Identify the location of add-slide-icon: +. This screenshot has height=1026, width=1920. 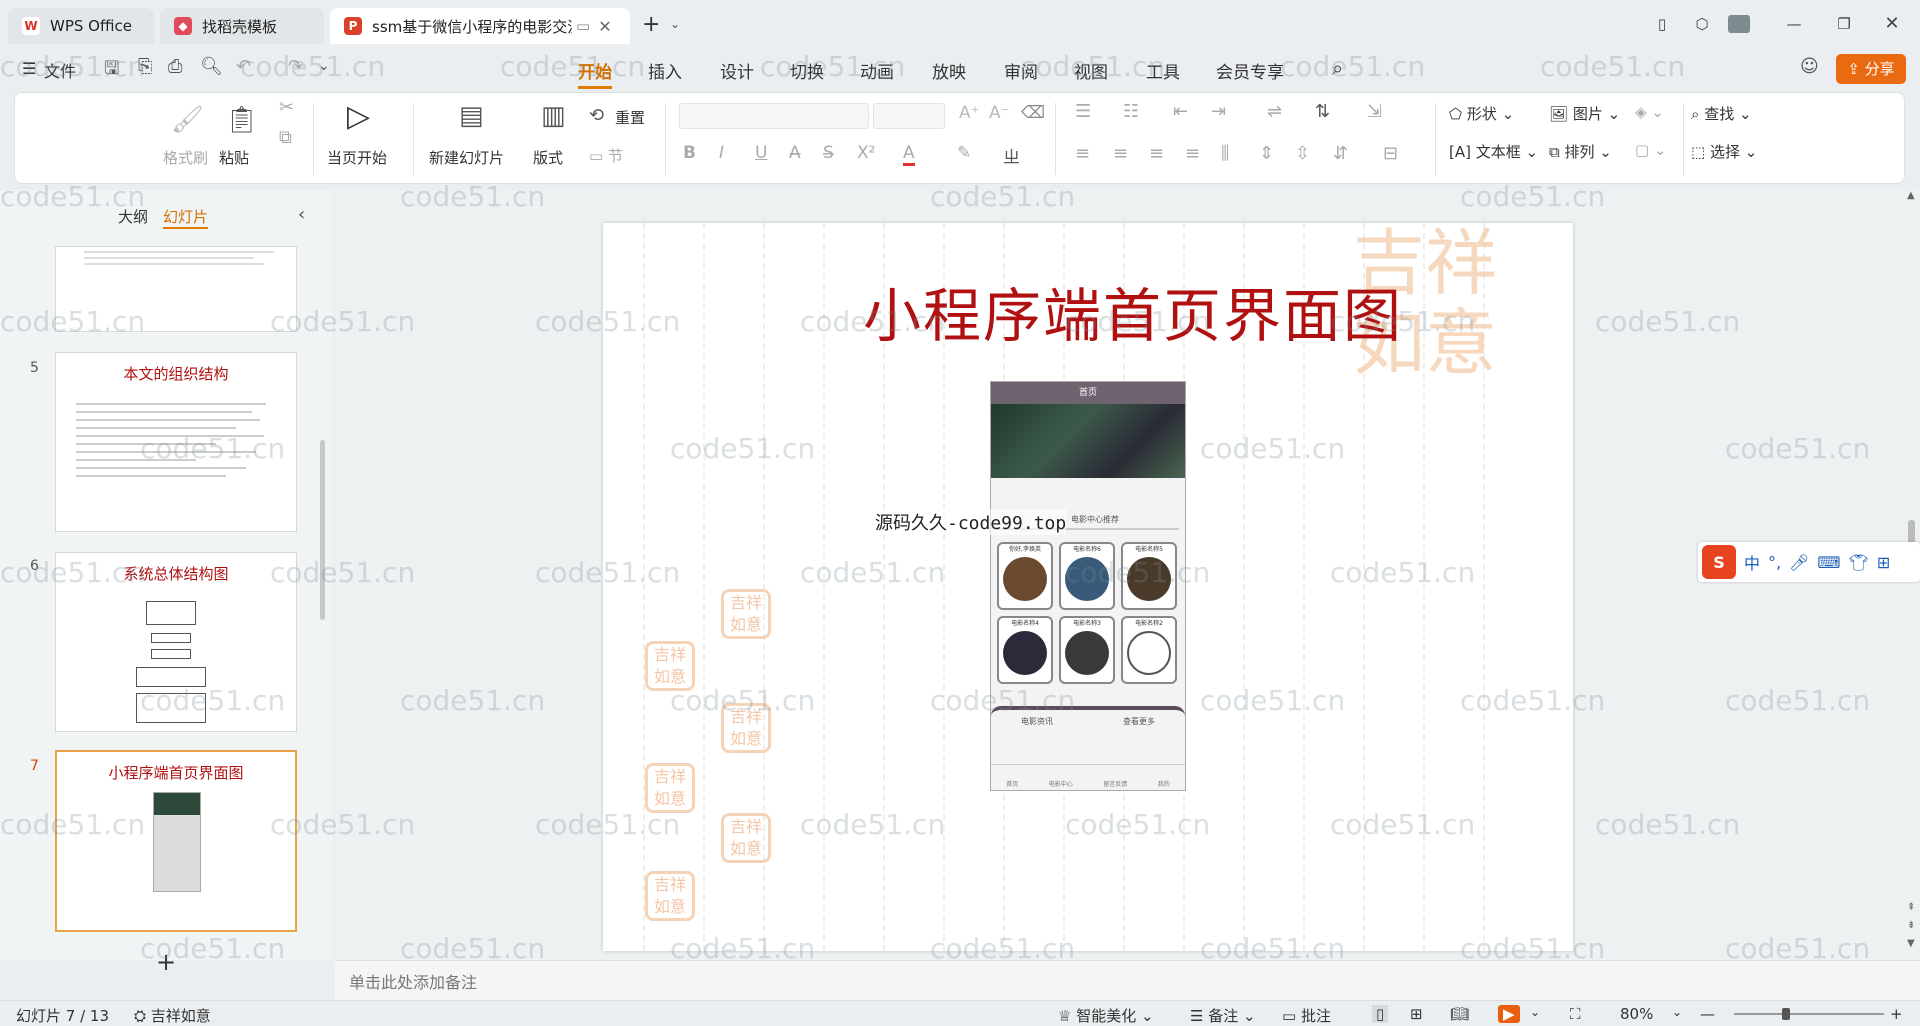
(166, 962).